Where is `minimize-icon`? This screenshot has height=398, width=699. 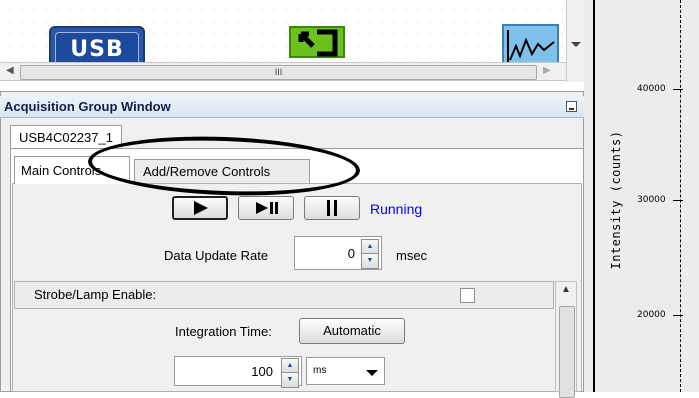 minimize-icon is located at coordinates (571, 106).